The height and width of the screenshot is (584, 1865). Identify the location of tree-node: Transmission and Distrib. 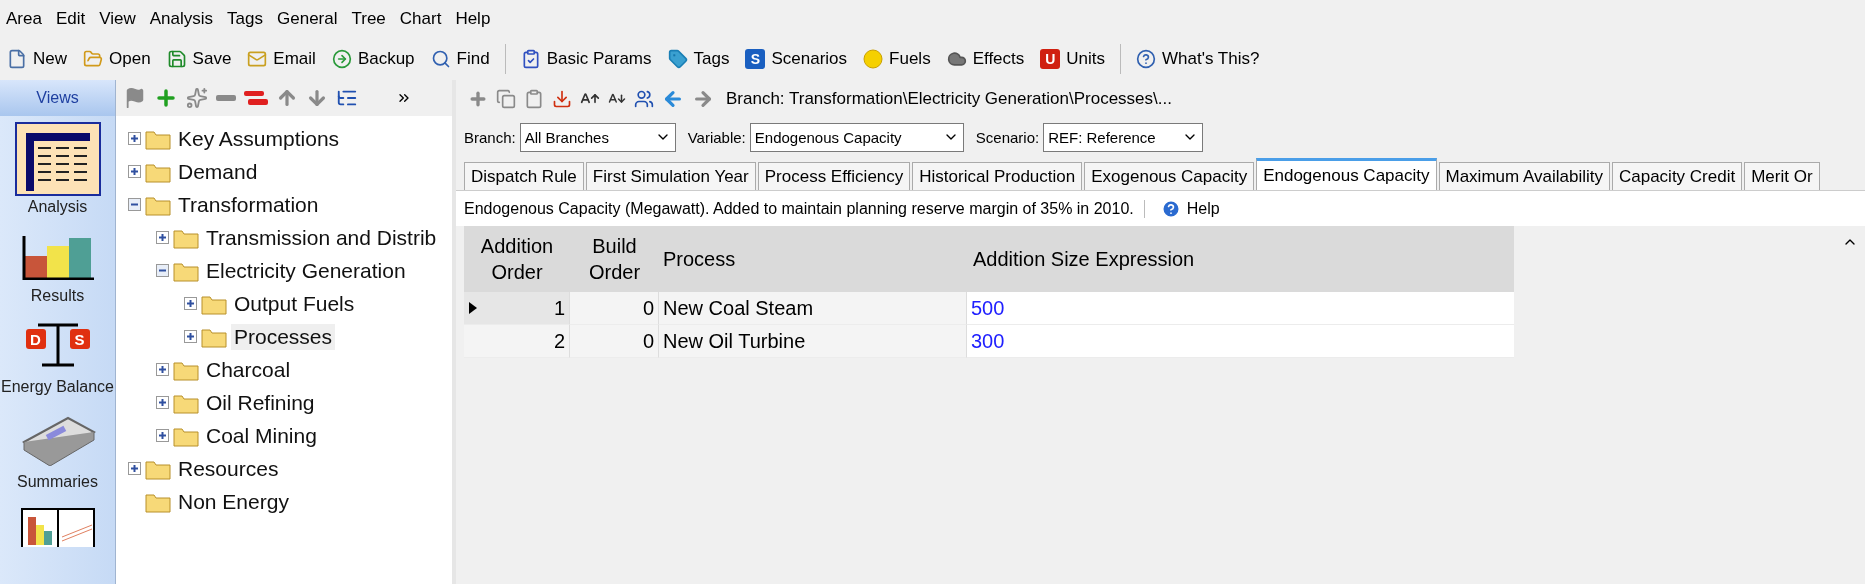
(321, 237).